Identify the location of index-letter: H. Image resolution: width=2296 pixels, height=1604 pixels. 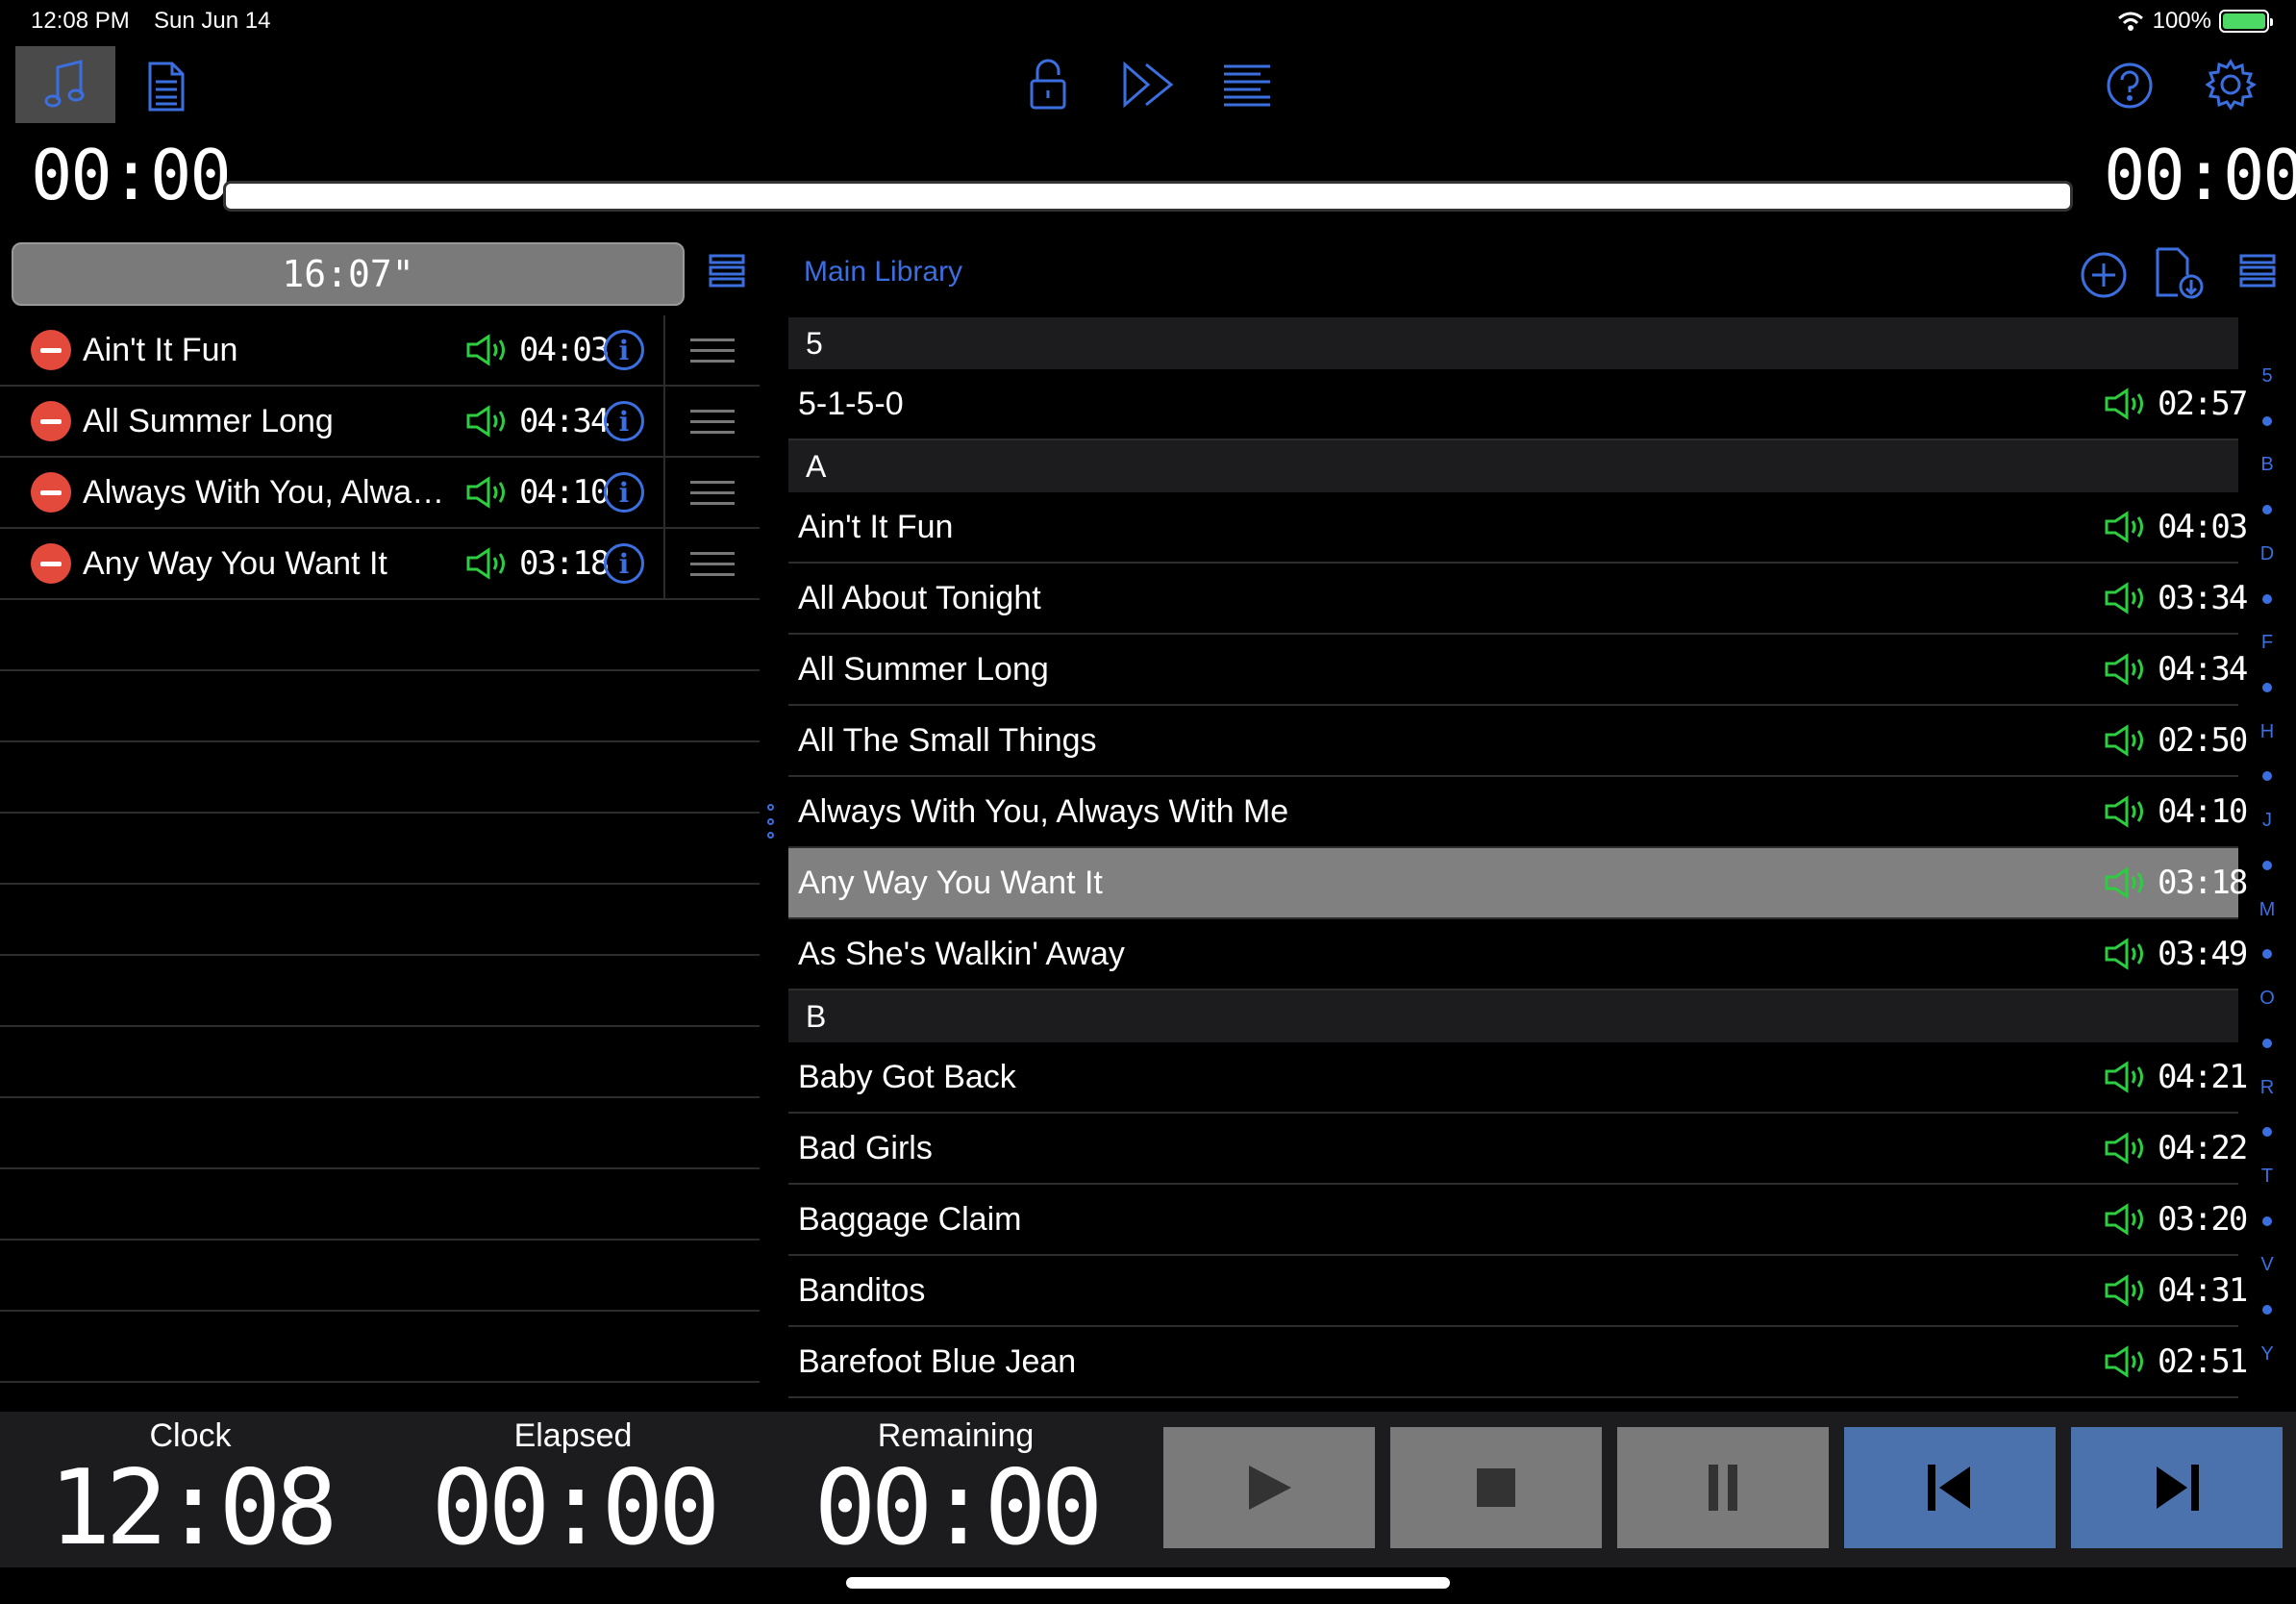
(2267, 732).